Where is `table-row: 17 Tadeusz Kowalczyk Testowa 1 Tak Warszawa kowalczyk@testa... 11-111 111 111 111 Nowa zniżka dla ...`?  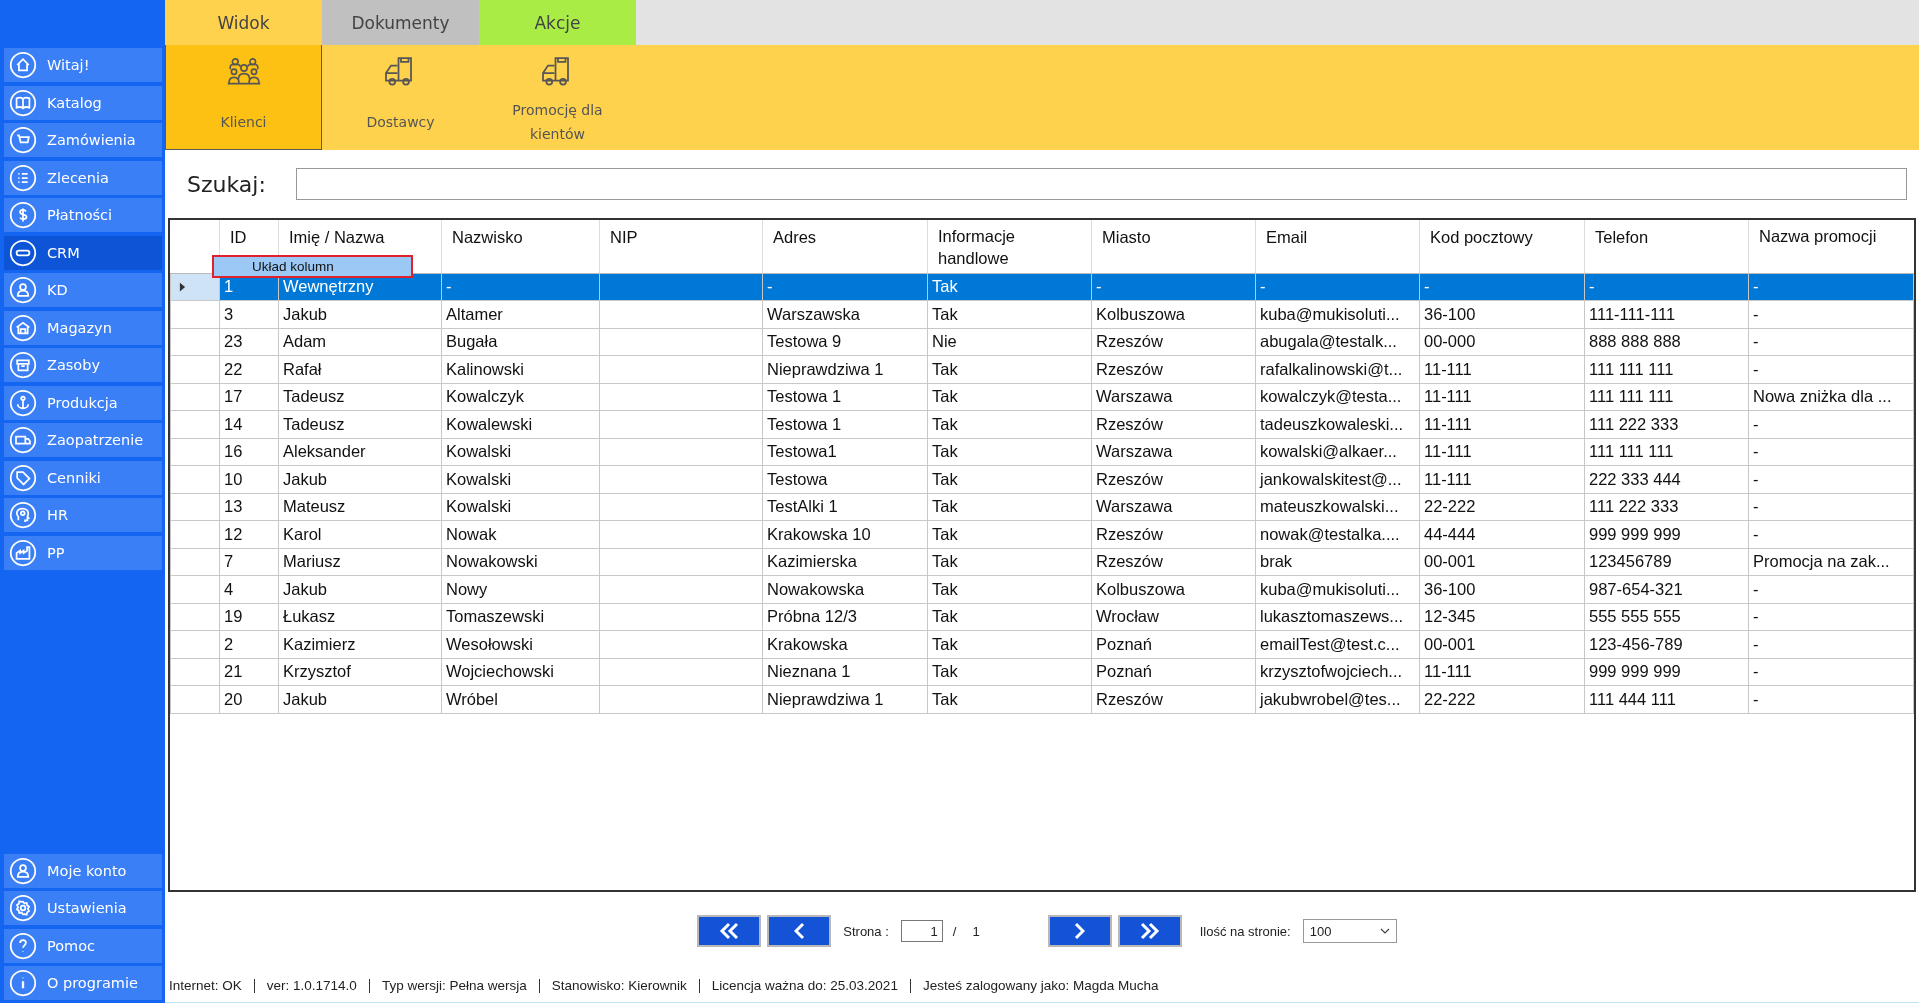
table-row: 17 Tadeusz Kowalczyk Testowa 1 Tak Warszawa kowalczyk@testa... 11-111 111 111 111 Nowa zniżka dla ... is located at coordinates (1042, 397).